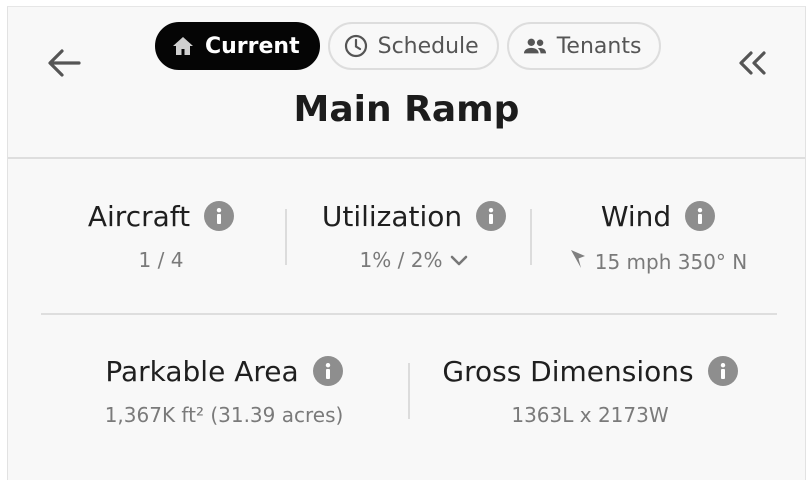  I want to click on wind-direction-icon, so click(578, 261).